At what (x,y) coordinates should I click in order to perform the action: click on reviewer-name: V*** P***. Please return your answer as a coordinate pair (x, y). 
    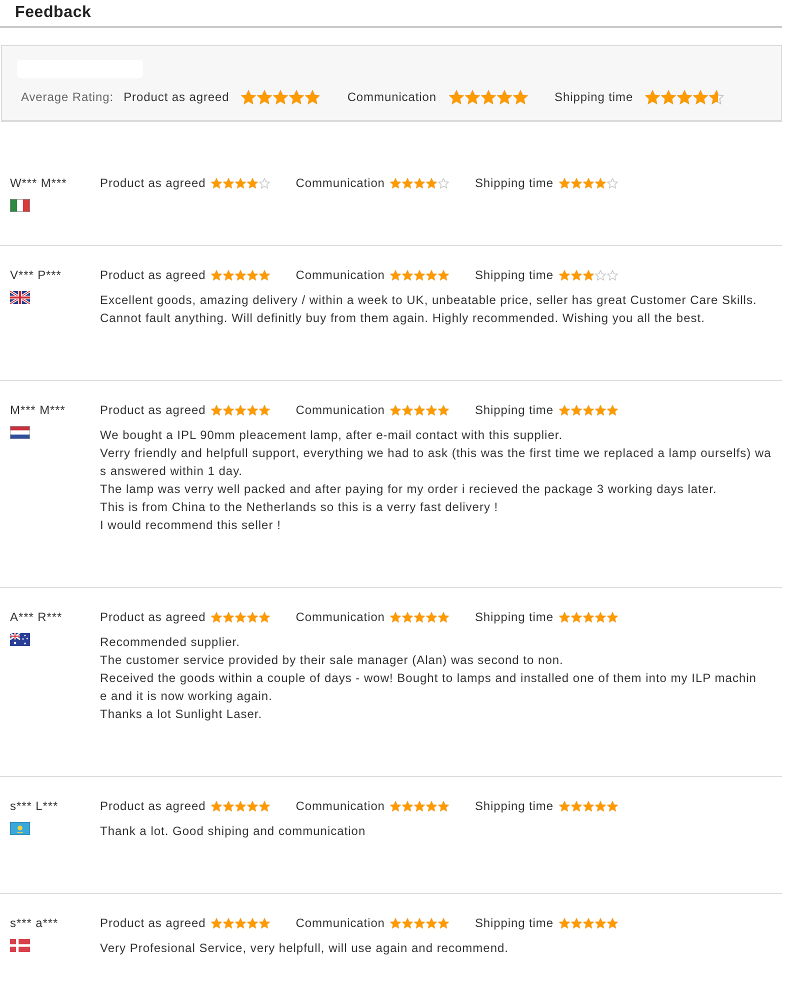
    Looking at the image, I should click on (36, 275).